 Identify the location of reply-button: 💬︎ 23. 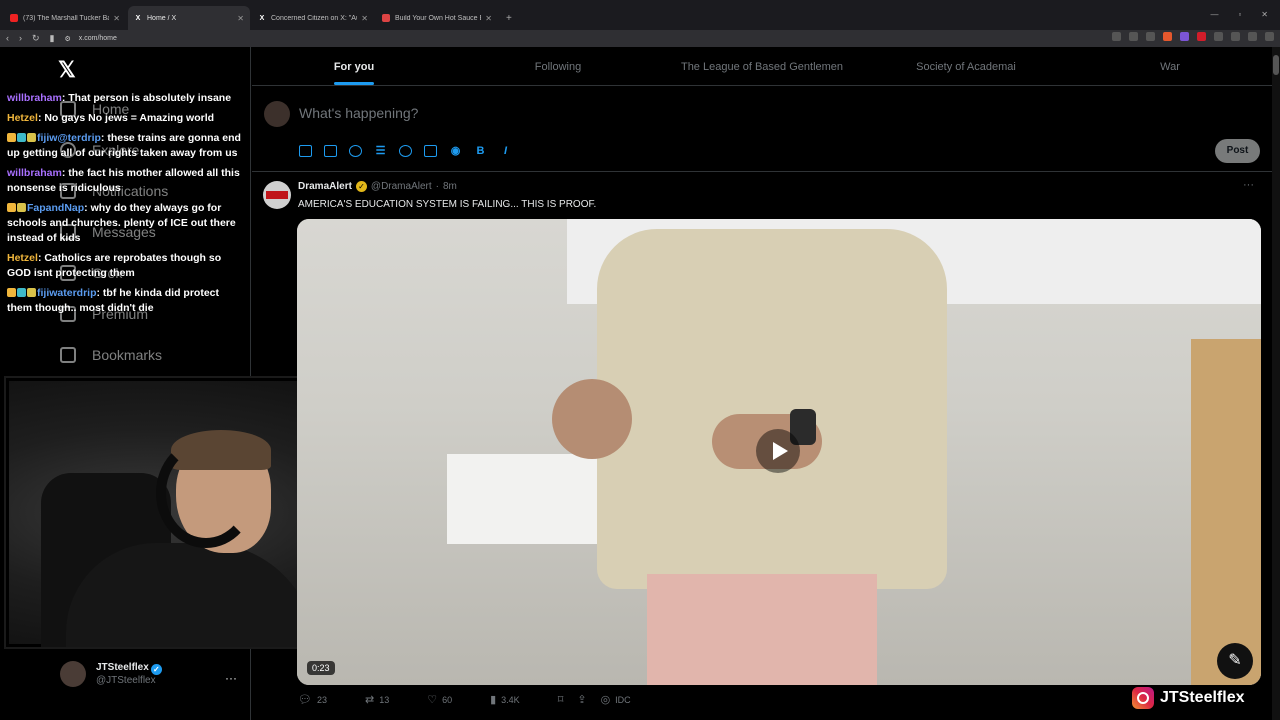
(312, 699).